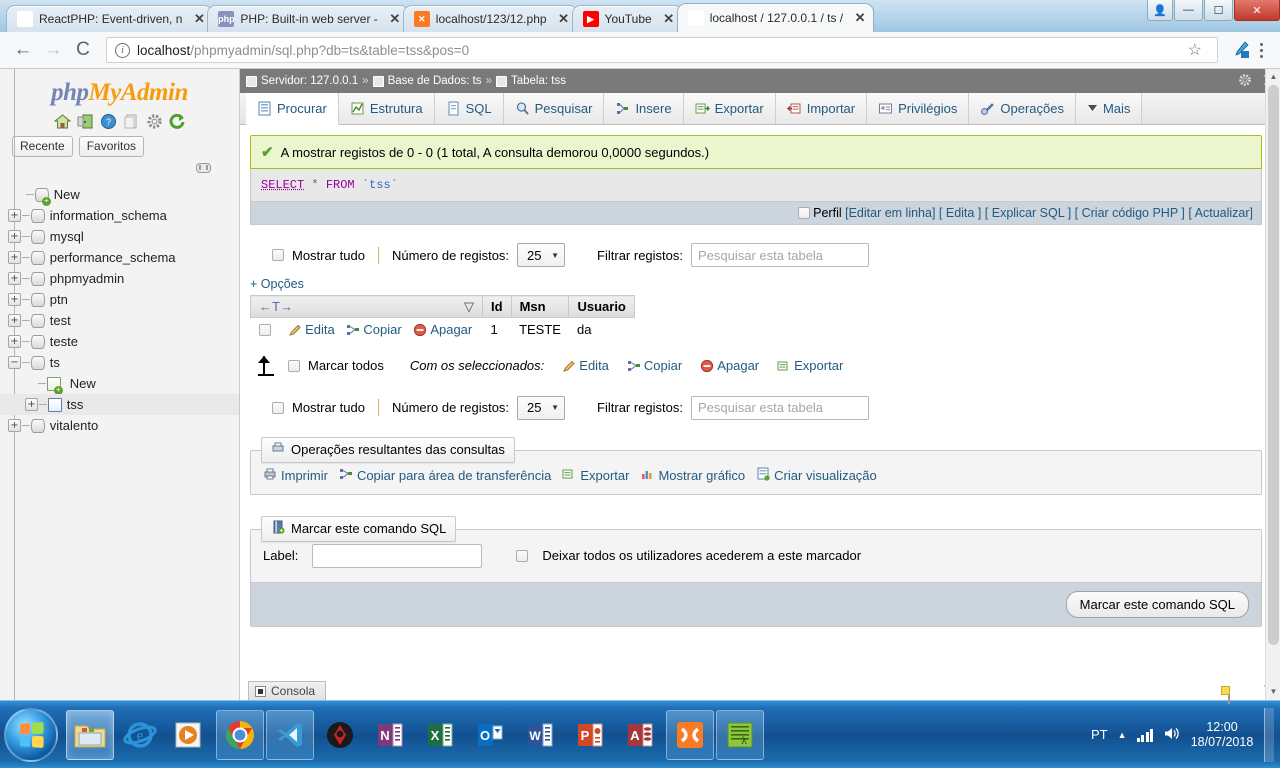 The height and width of the screenshot is (768, 1280). I want to click on show-all-checkbox-bottom, so click(278, 407).